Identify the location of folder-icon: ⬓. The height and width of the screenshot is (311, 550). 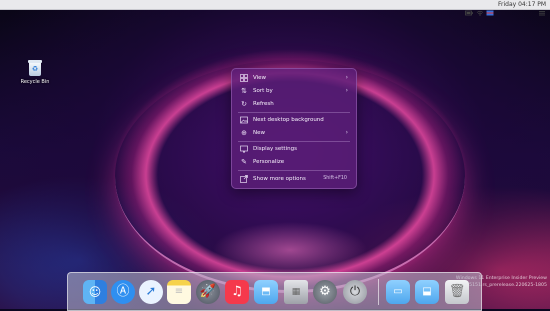
(427, 291).